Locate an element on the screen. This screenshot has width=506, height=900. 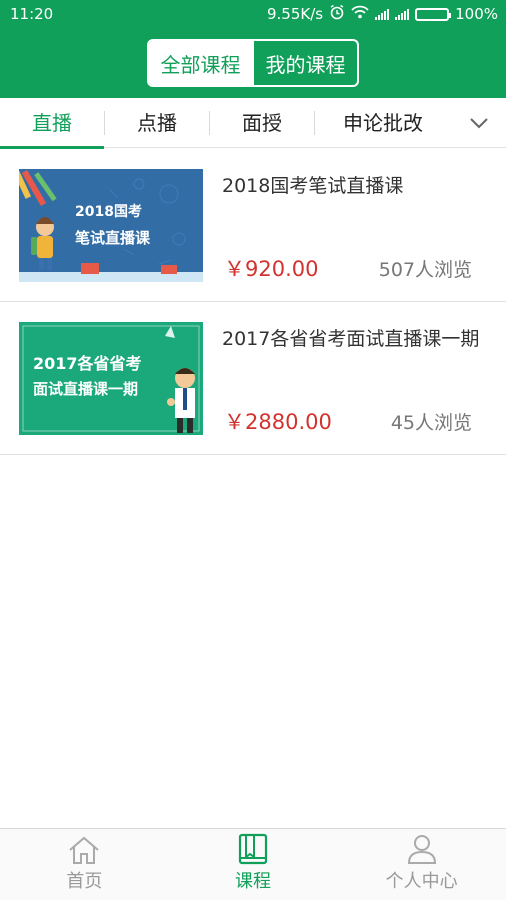
thumbnail-line2: 笔试直播课 is located at coordinates (113, 238).